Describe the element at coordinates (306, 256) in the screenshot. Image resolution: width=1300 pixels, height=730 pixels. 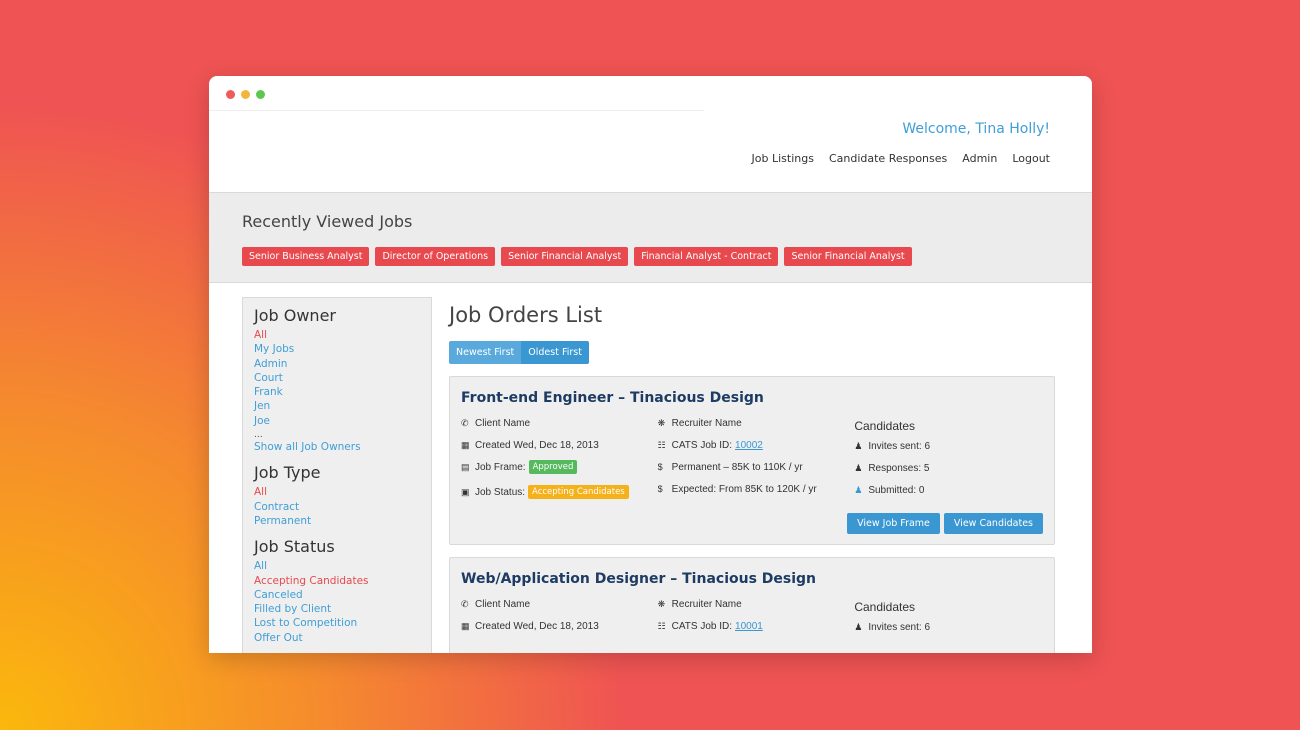
I see `recent-job-chip: Senior Business Analyst` at that location.